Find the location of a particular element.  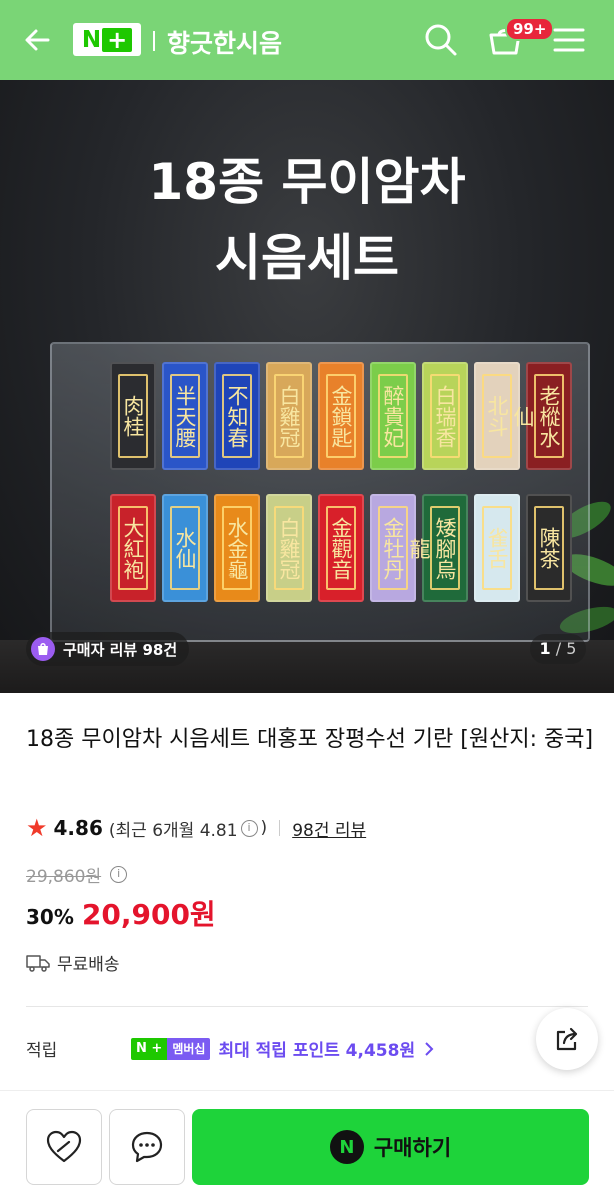

tea-packet-label: 金鎖匙 is located at coordinates (341, 416).